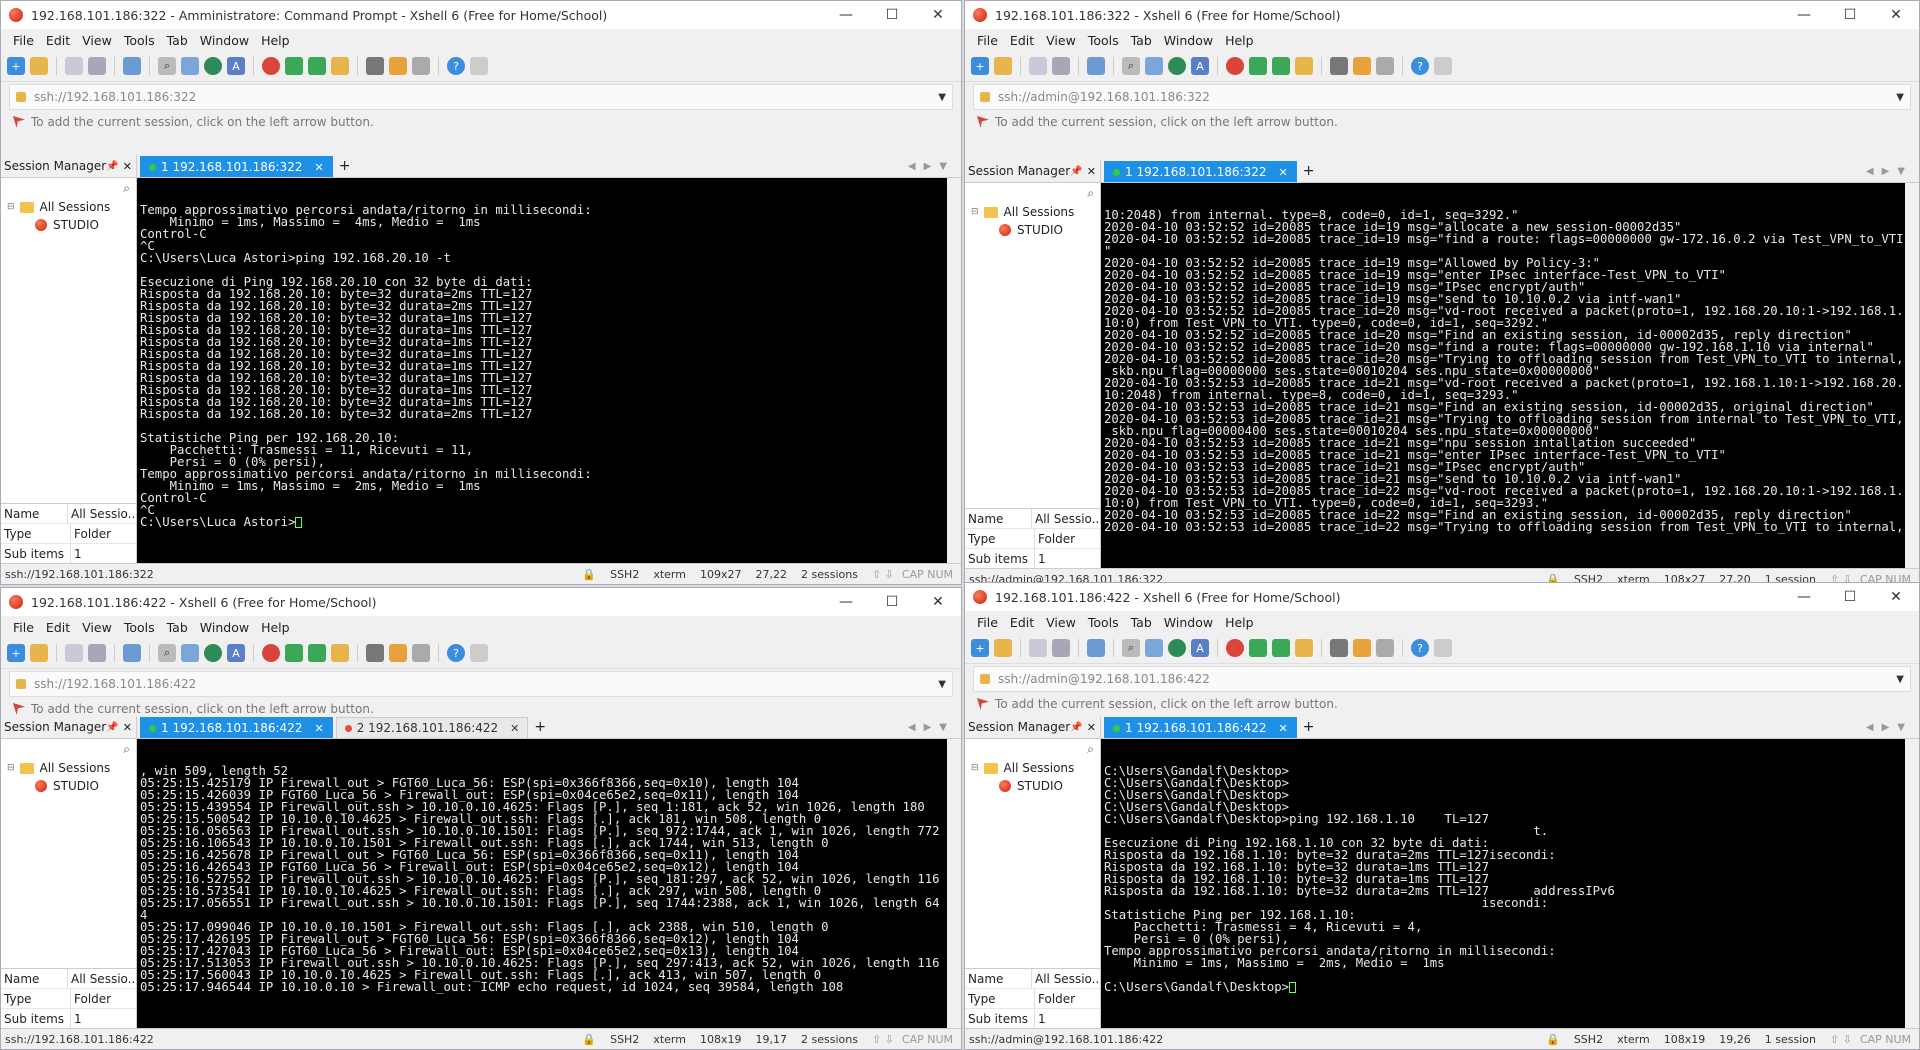 The height and width of the screenshot is (1050, 1920). What do you see at coordinates (432, 727) in the screenshot?
I see `session-tab: 2 192.168.101.186:422 ✕` at bounding box center [432, 727].